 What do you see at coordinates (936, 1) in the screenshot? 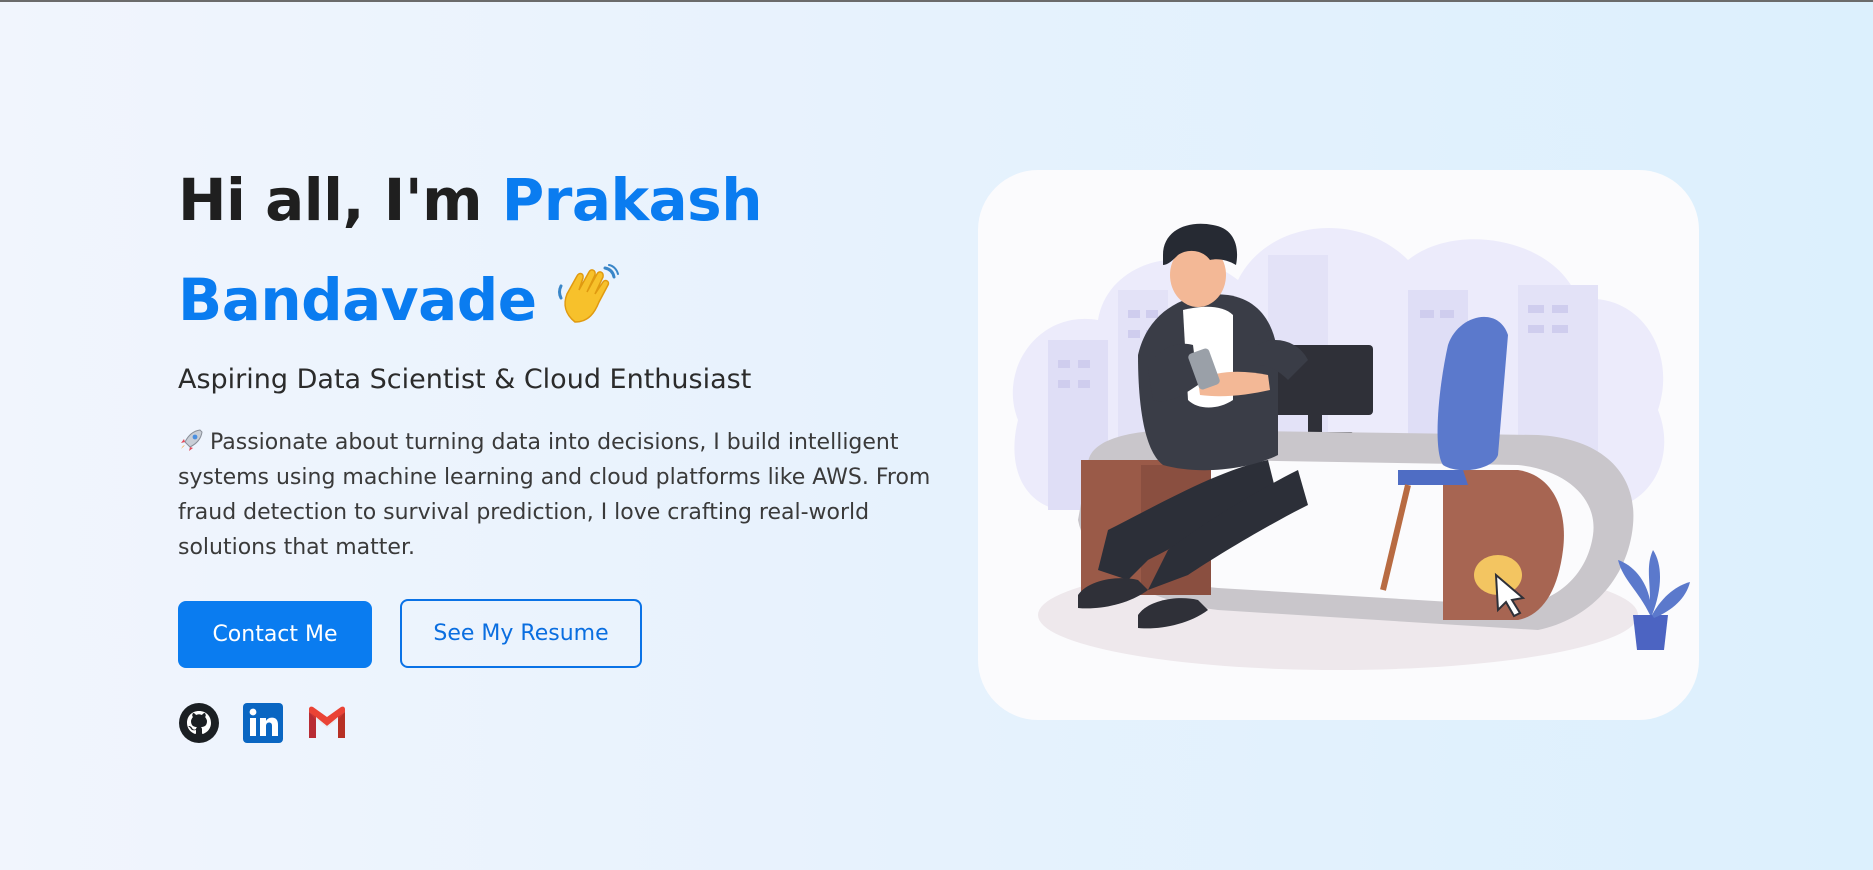
I see `top-border` at bounding box center [936, 1].